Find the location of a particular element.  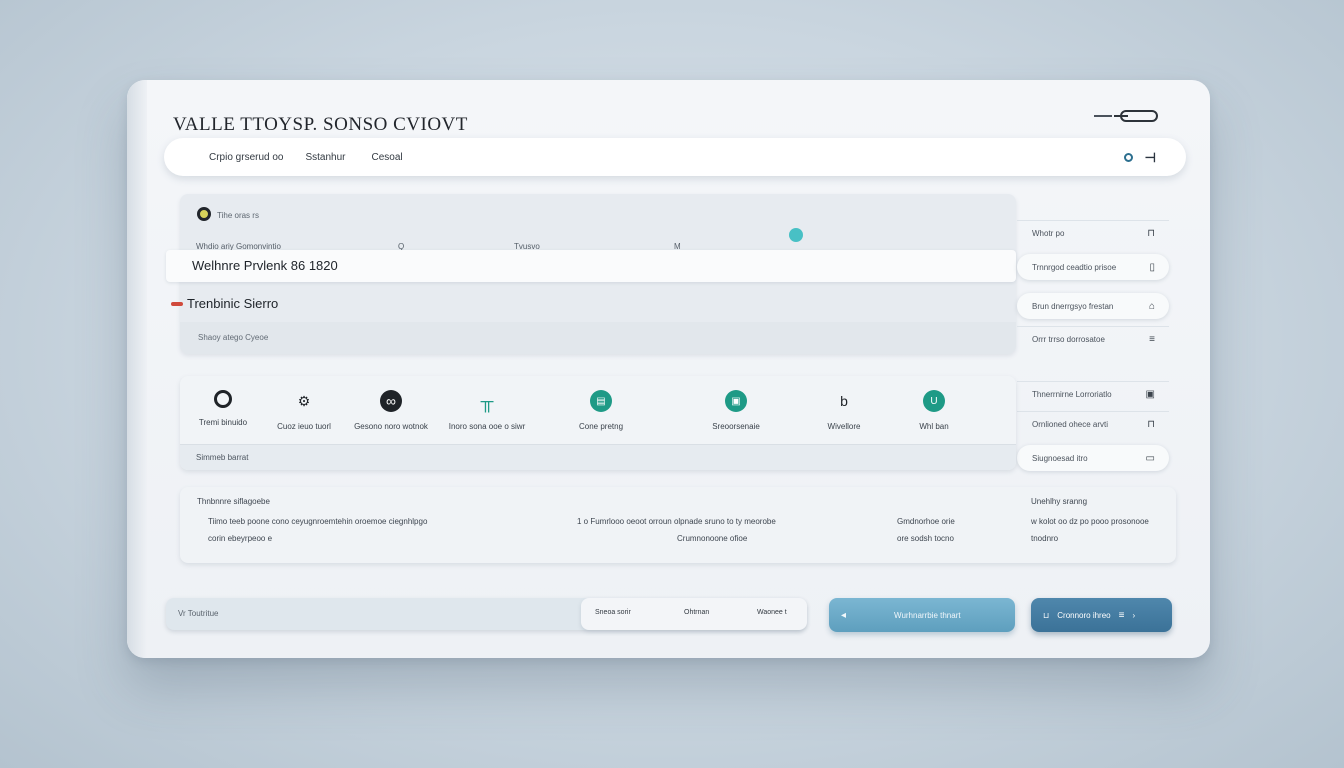

sidebar-item-label: Trnnrgod ceadtio prisoe is located at coordinates (1074, 267).